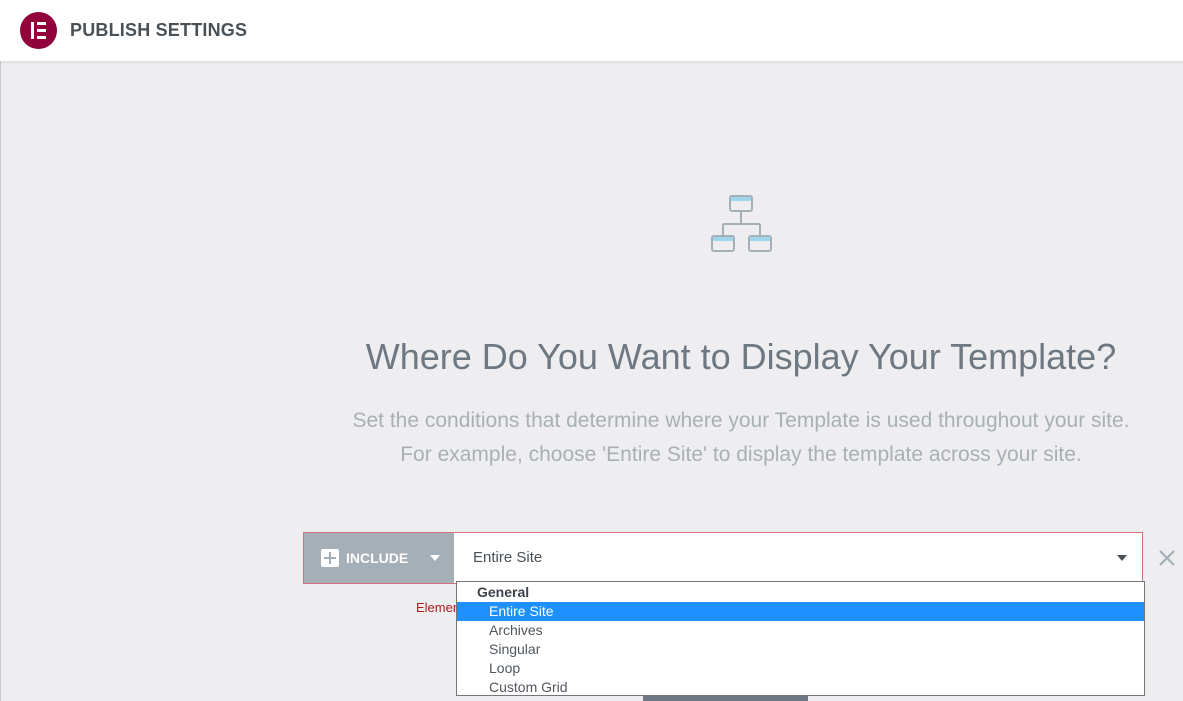  Describe the element at coordinates (330, 558) in the screenshot. I see `plus-square-icon` at that location.